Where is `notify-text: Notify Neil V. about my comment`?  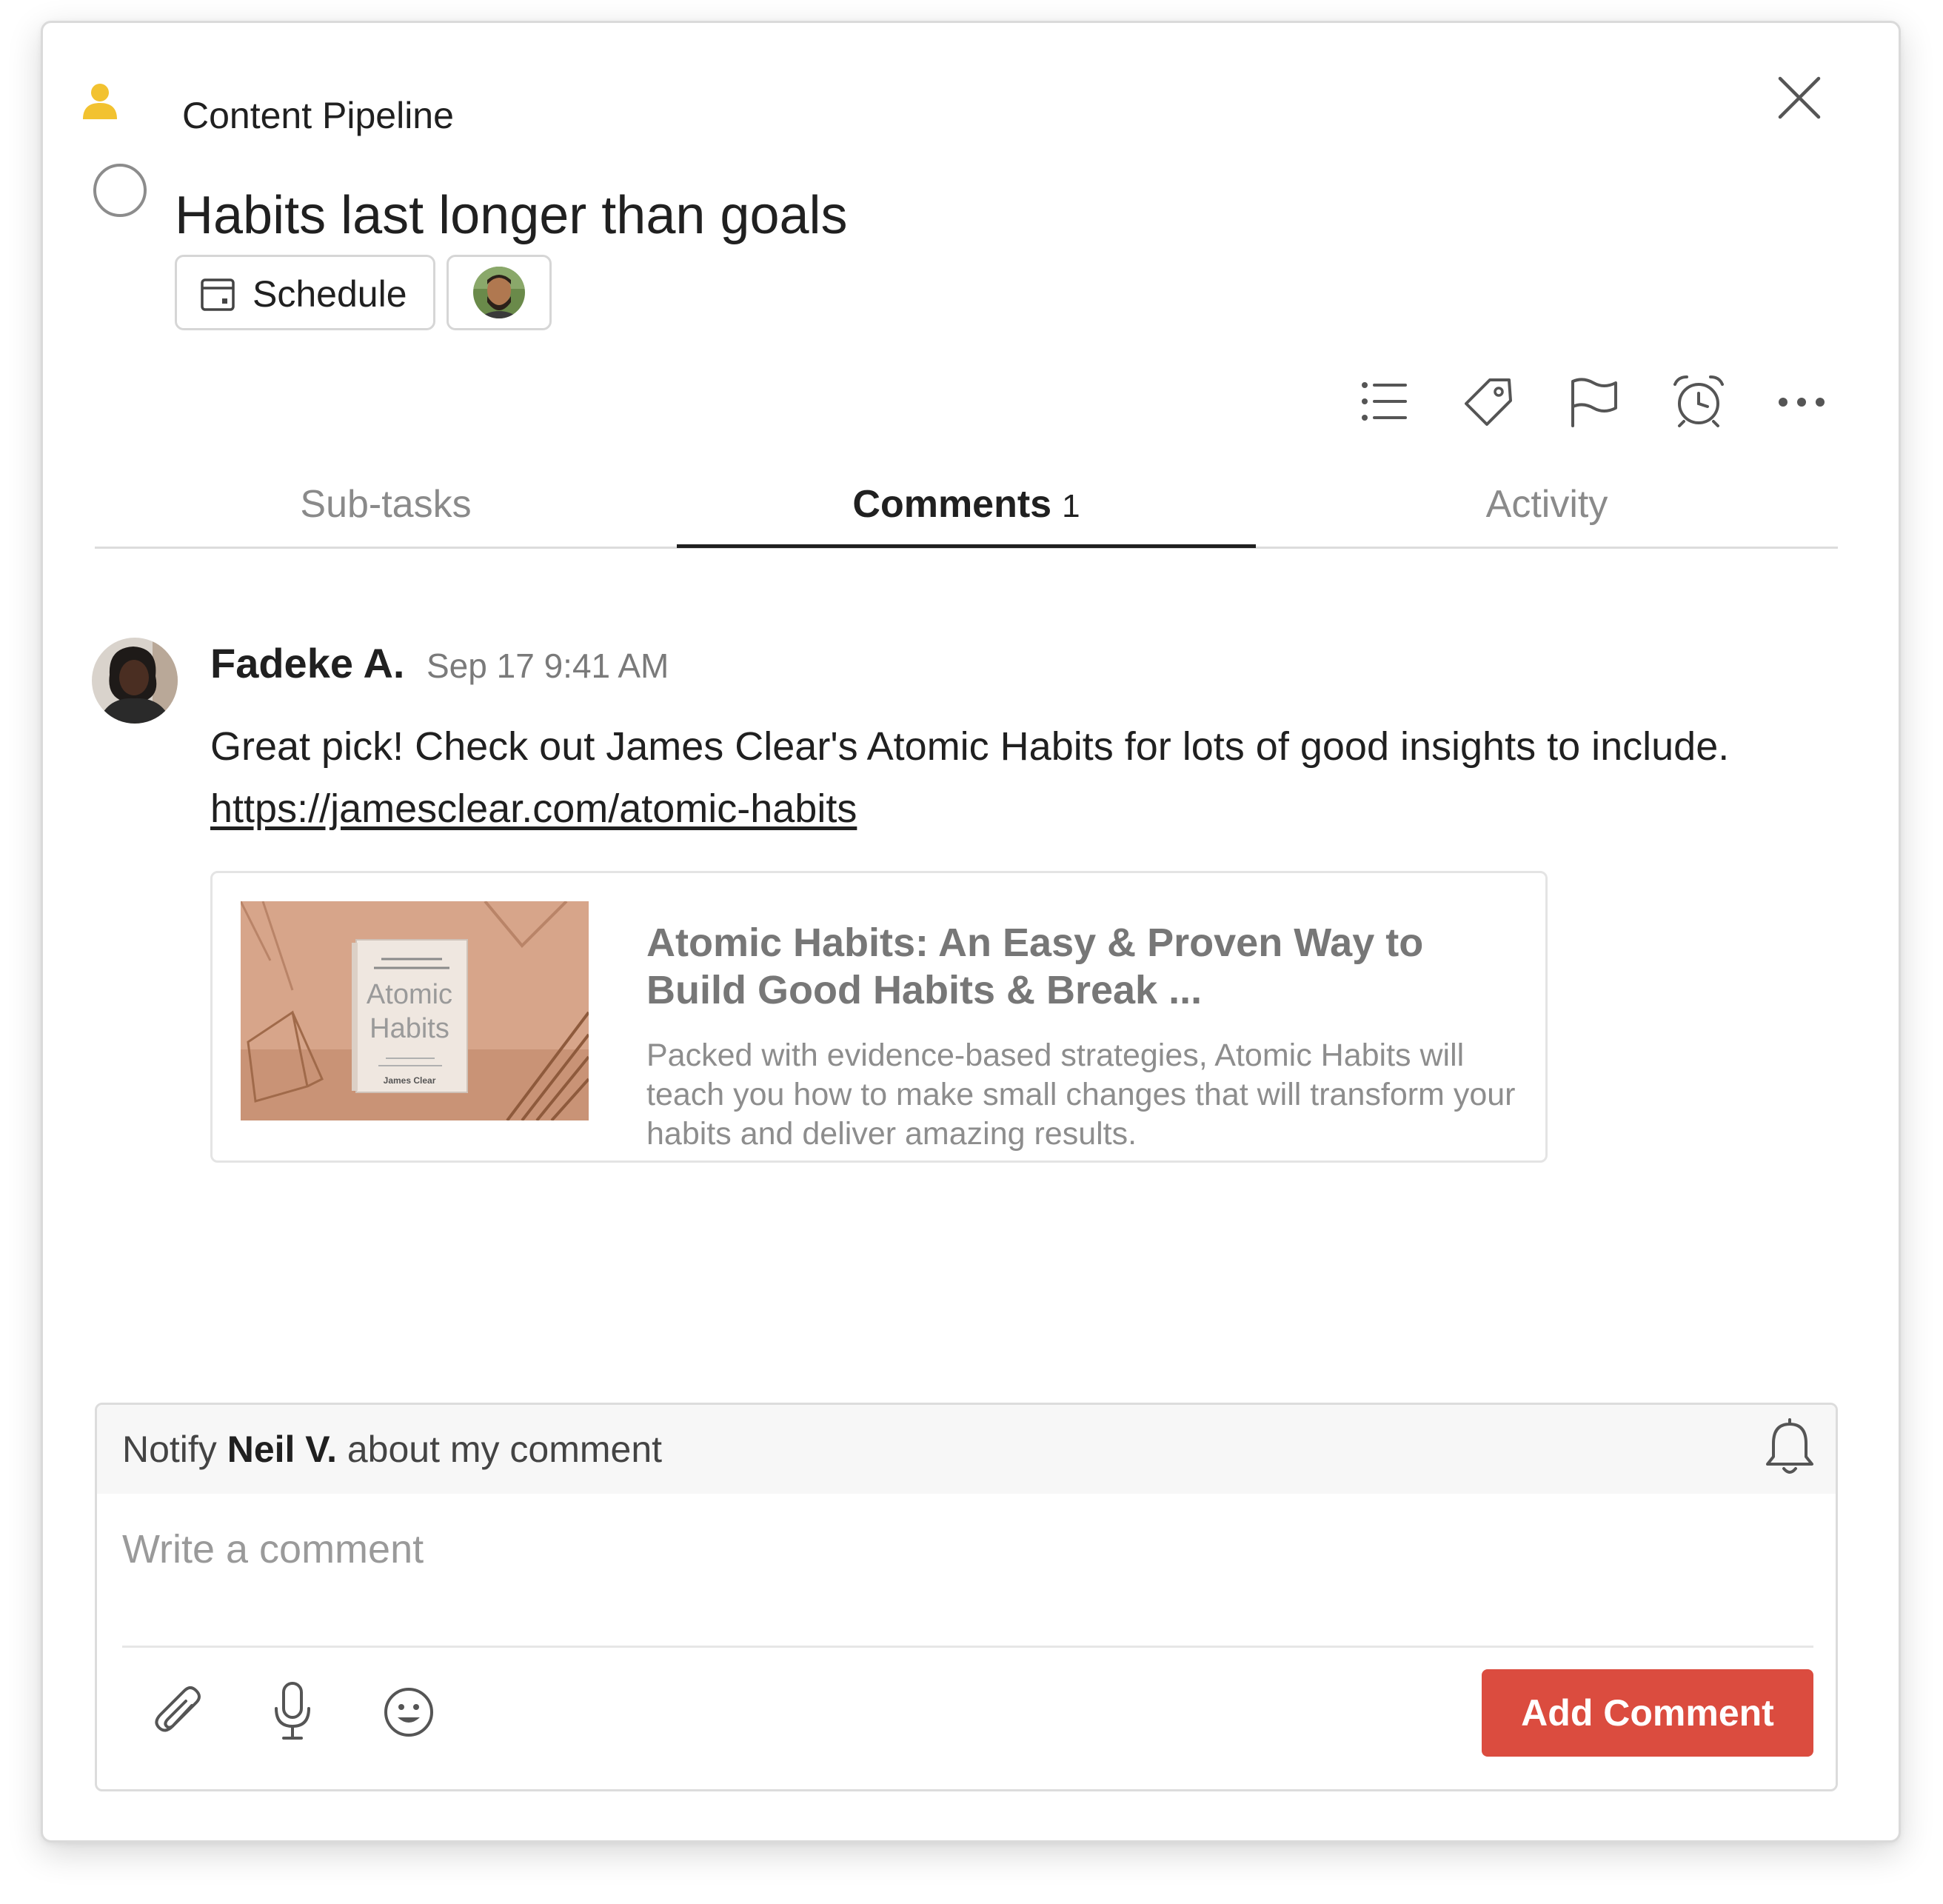
notify-text: Notify Neil V. about my comment is located at coordinates (392, 1450).